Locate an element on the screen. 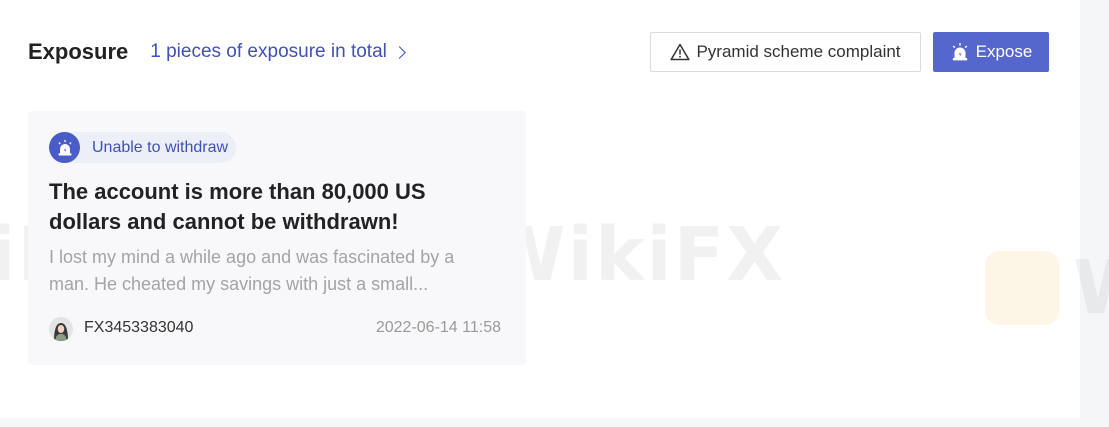 The height and width of the screenshot is (427, 1109). exposure-total-label: 1 pieces of exposure in total is located at coordinates (268, 51).